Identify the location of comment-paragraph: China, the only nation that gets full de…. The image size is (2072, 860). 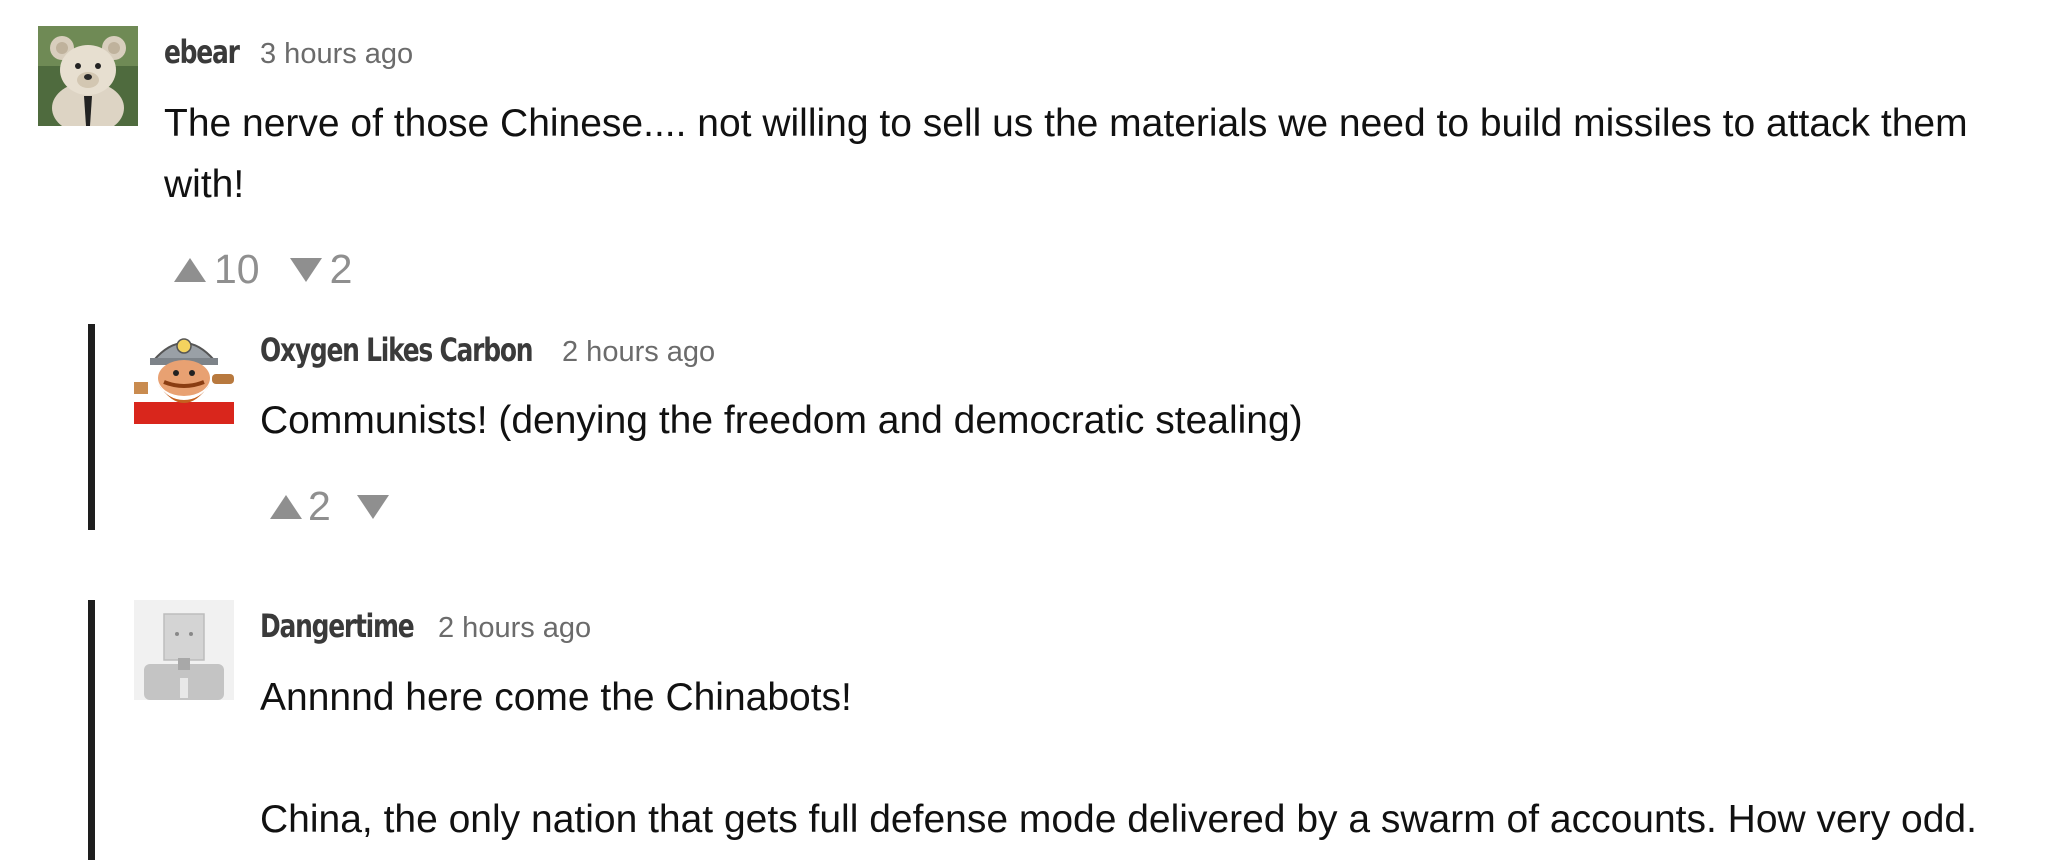
(1118, 819).